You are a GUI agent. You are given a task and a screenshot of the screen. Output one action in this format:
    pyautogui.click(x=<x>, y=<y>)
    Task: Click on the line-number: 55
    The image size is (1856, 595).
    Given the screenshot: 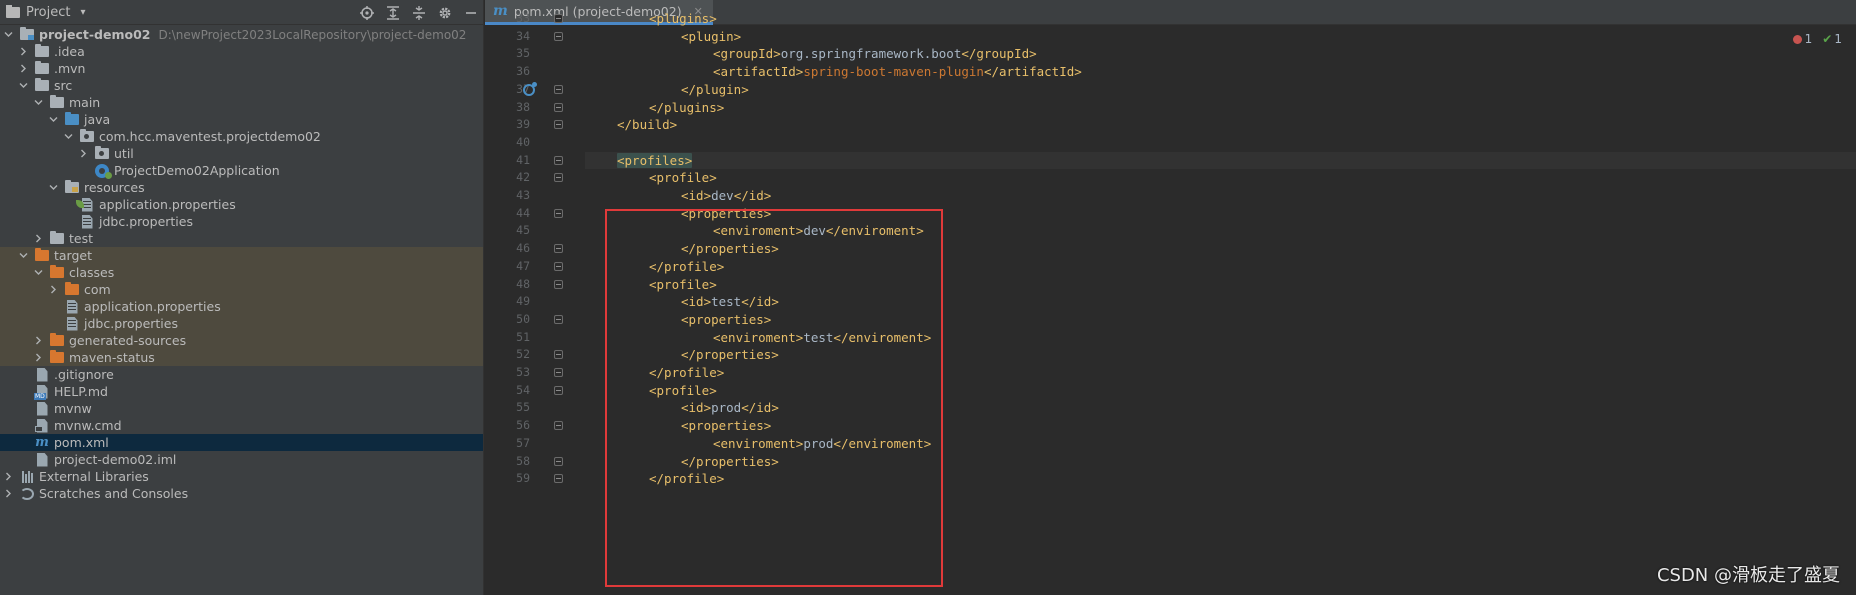 What is the action you would take?
    pyautogui.click(x=523, y=407)
    